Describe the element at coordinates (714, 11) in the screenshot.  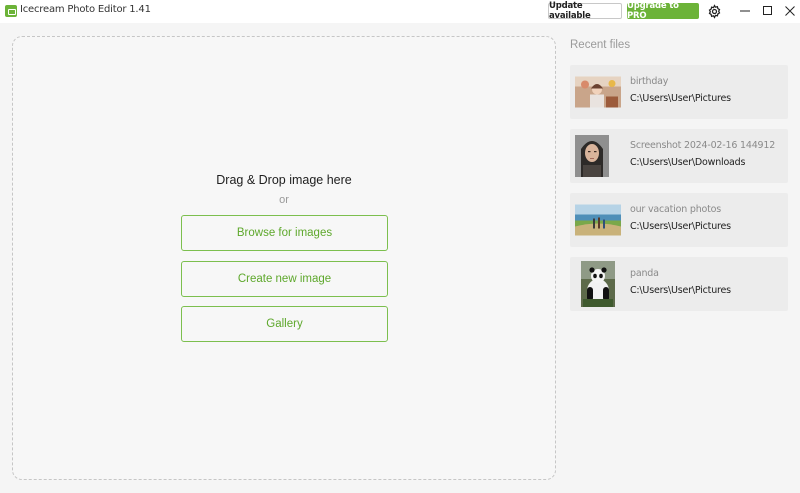
I see `gear-icon` at that location.